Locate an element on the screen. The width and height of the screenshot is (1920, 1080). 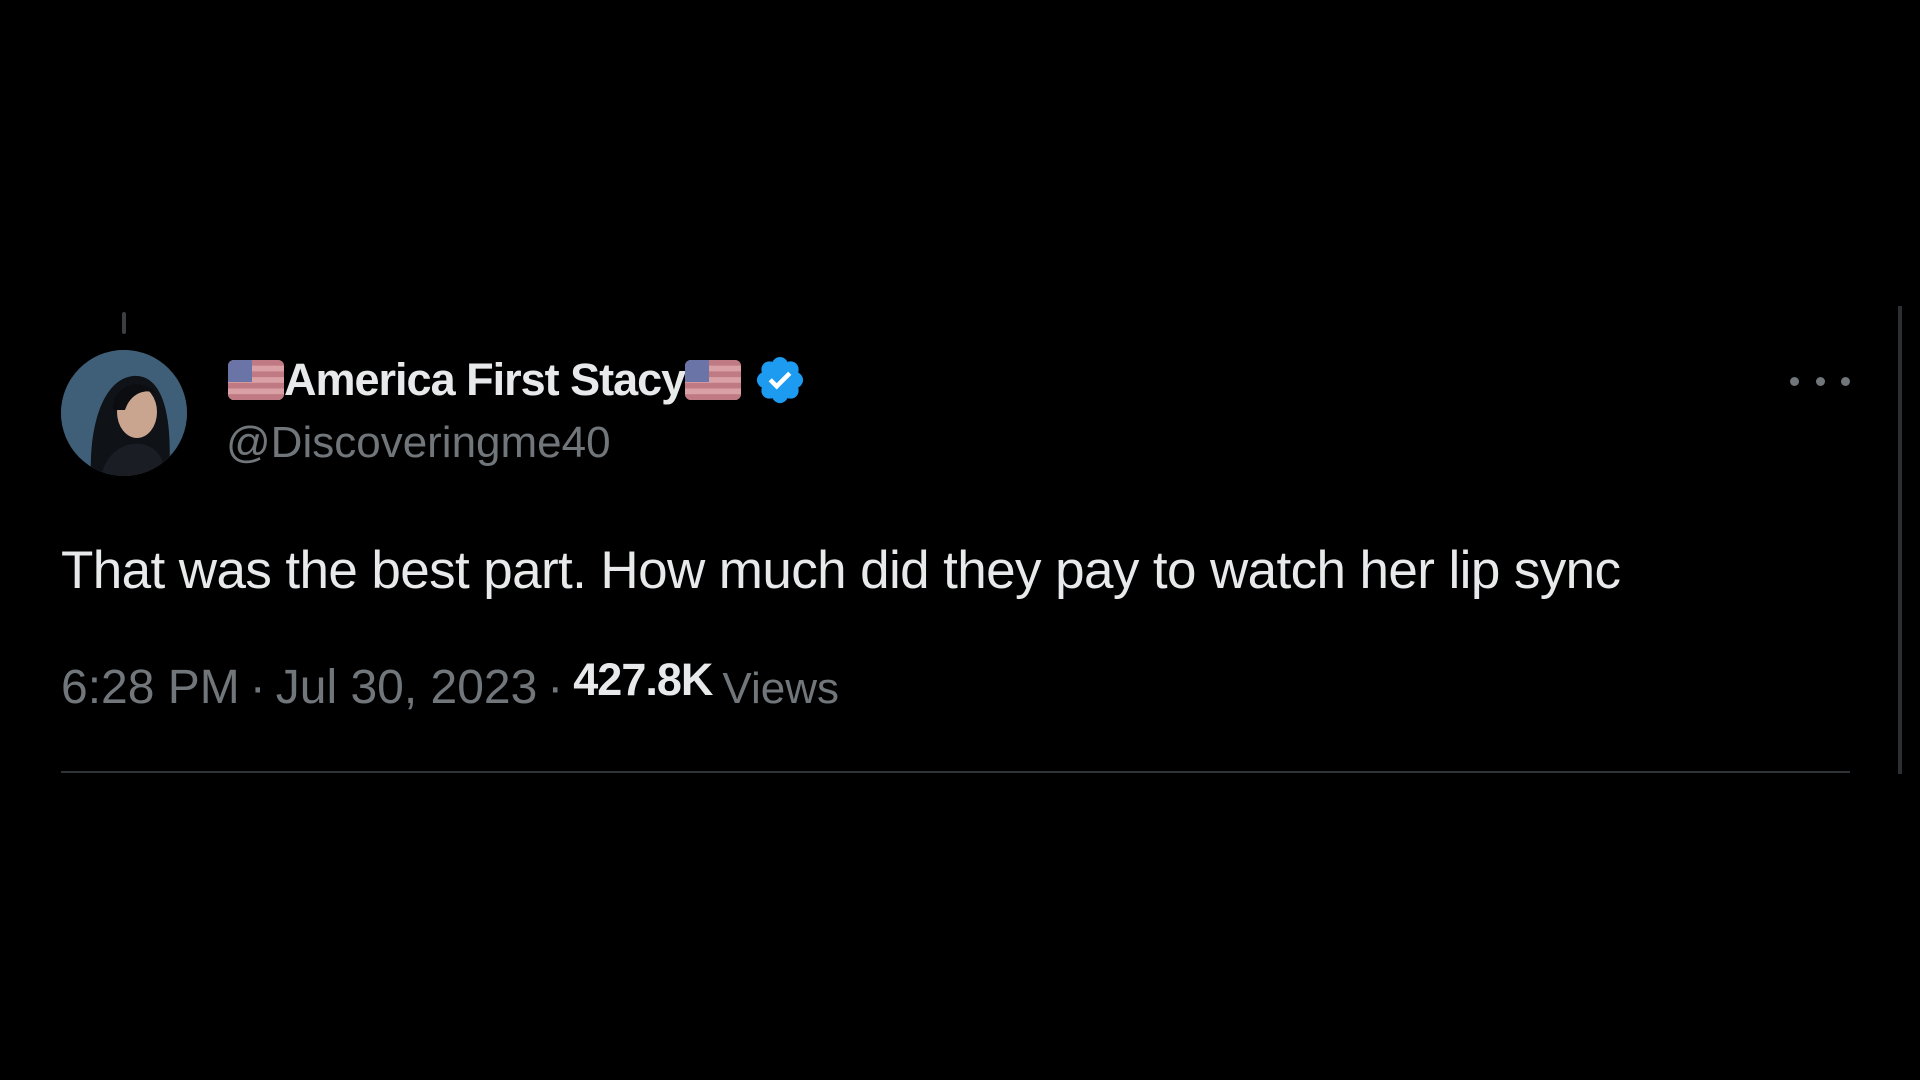
thread-connector-line is located at coordinates (124, 323).